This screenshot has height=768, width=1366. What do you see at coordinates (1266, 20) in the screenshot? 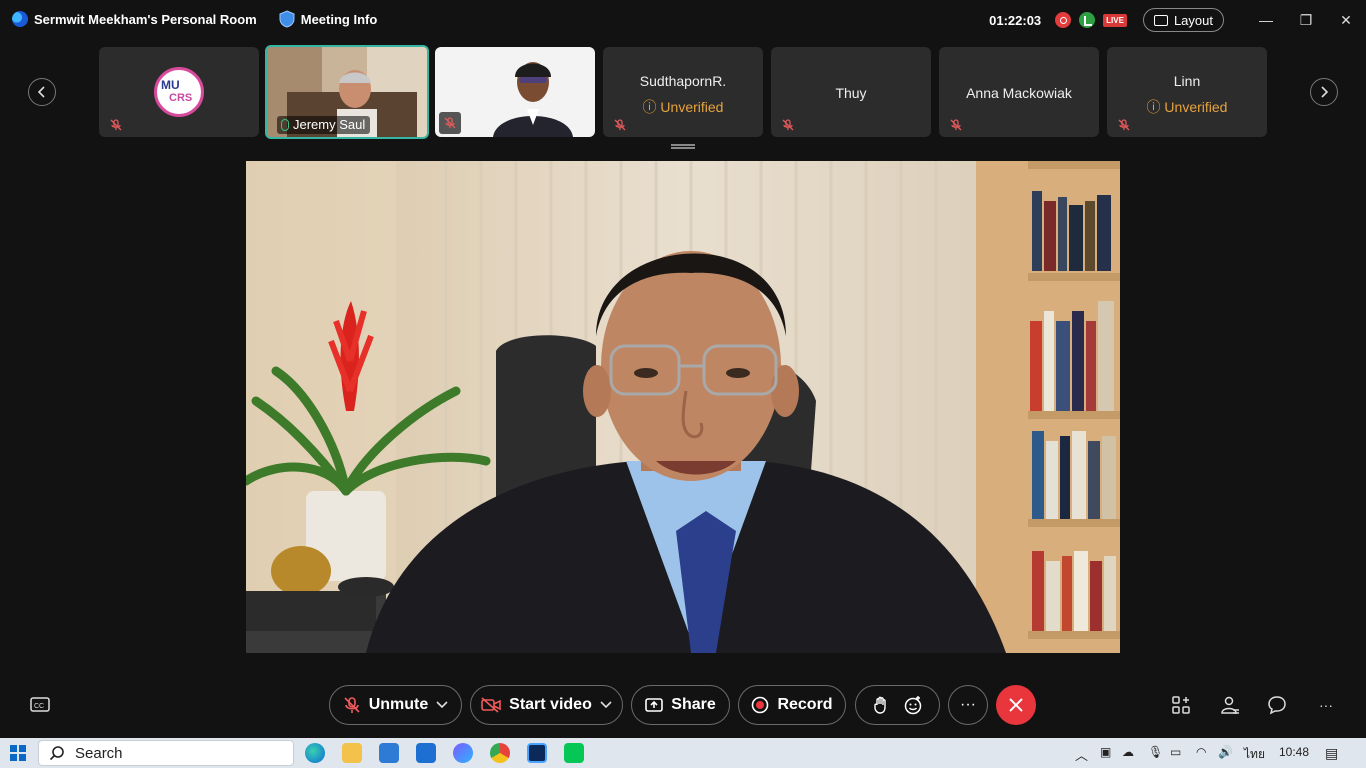
I see `minimize-button: —` at bounding box center [1266, 20].